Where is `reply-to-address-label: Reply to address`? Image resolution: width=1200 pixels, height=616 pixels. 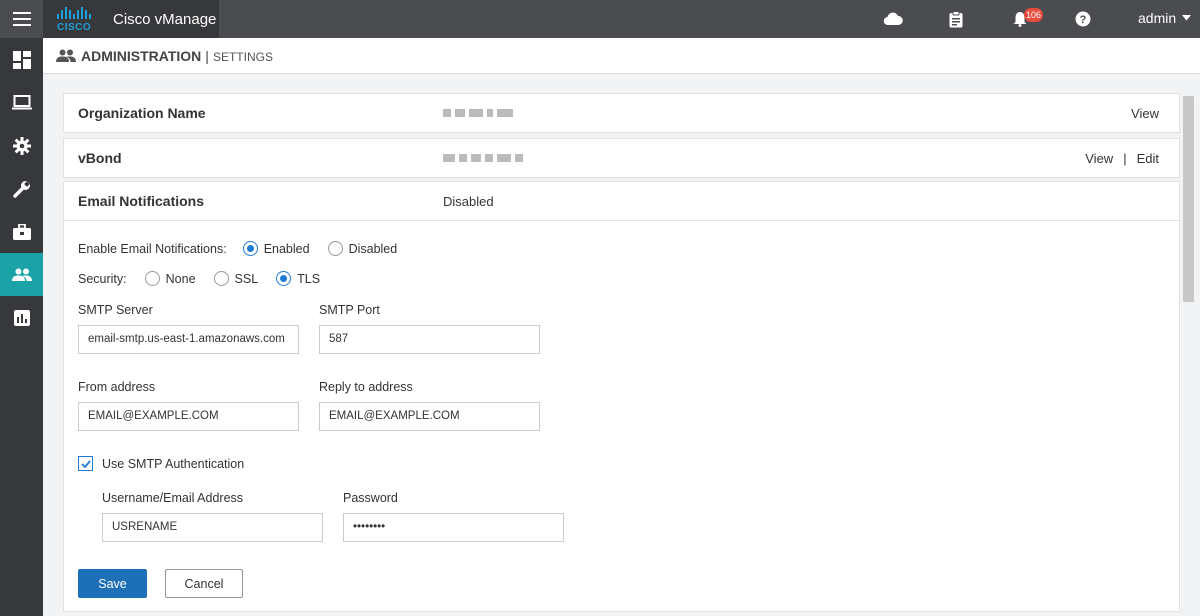
reply-to-address-label: Reply to address is located at coordinates (366, 387).